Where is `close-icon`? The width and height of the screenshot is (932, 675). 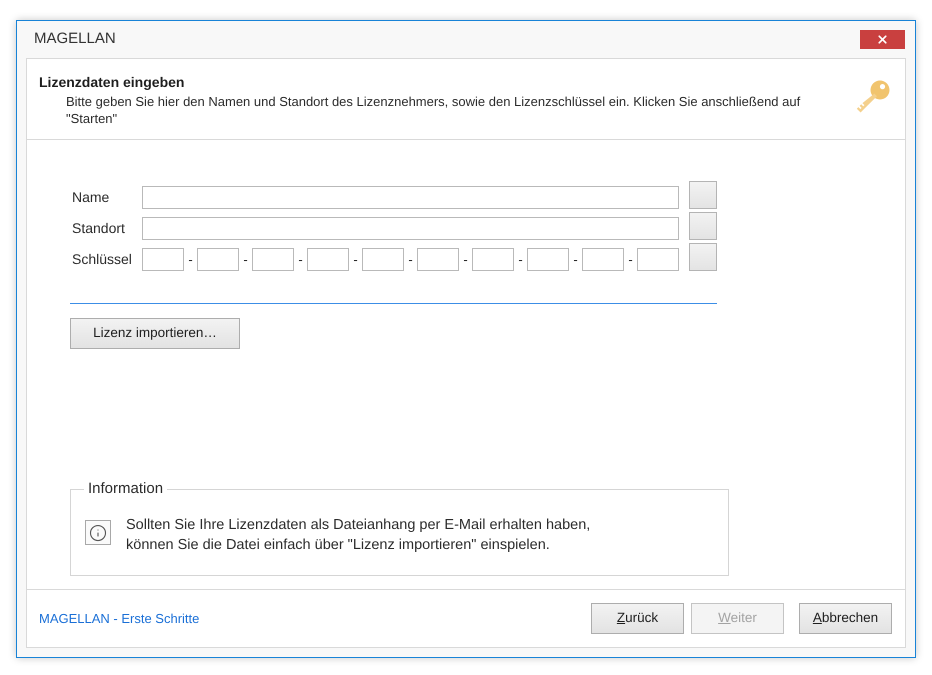 close-icon is located at coordinates (882, 39).